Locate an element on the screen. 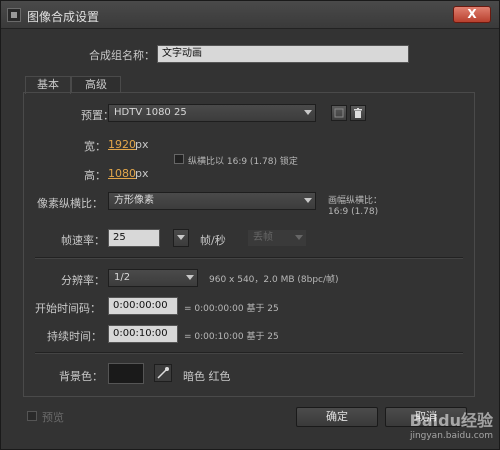 Image resolution: width=500 pixels, height=450 pixels. window-title: 图像合成设置 is located at coordinates (63, 17).